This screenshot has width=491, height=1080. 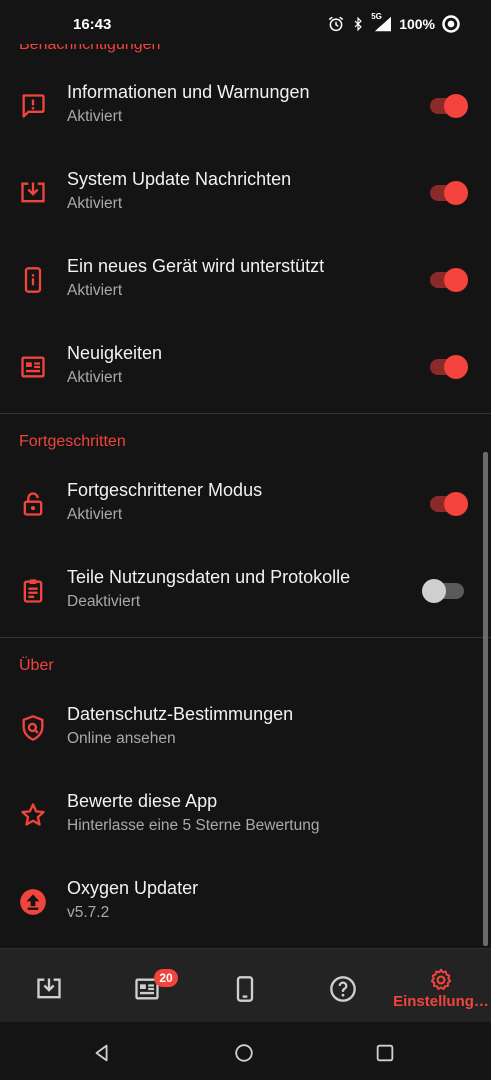 I want to click on app-logo-icon, so click(x=33, y=901).